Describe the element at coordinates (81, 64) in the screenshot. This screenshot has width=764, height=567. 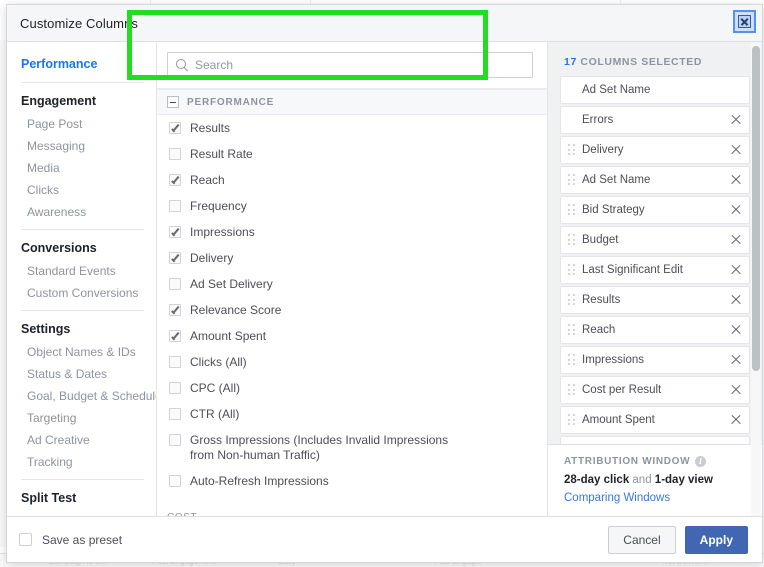
I see `sidebar-item-performance: Performance` at that location.